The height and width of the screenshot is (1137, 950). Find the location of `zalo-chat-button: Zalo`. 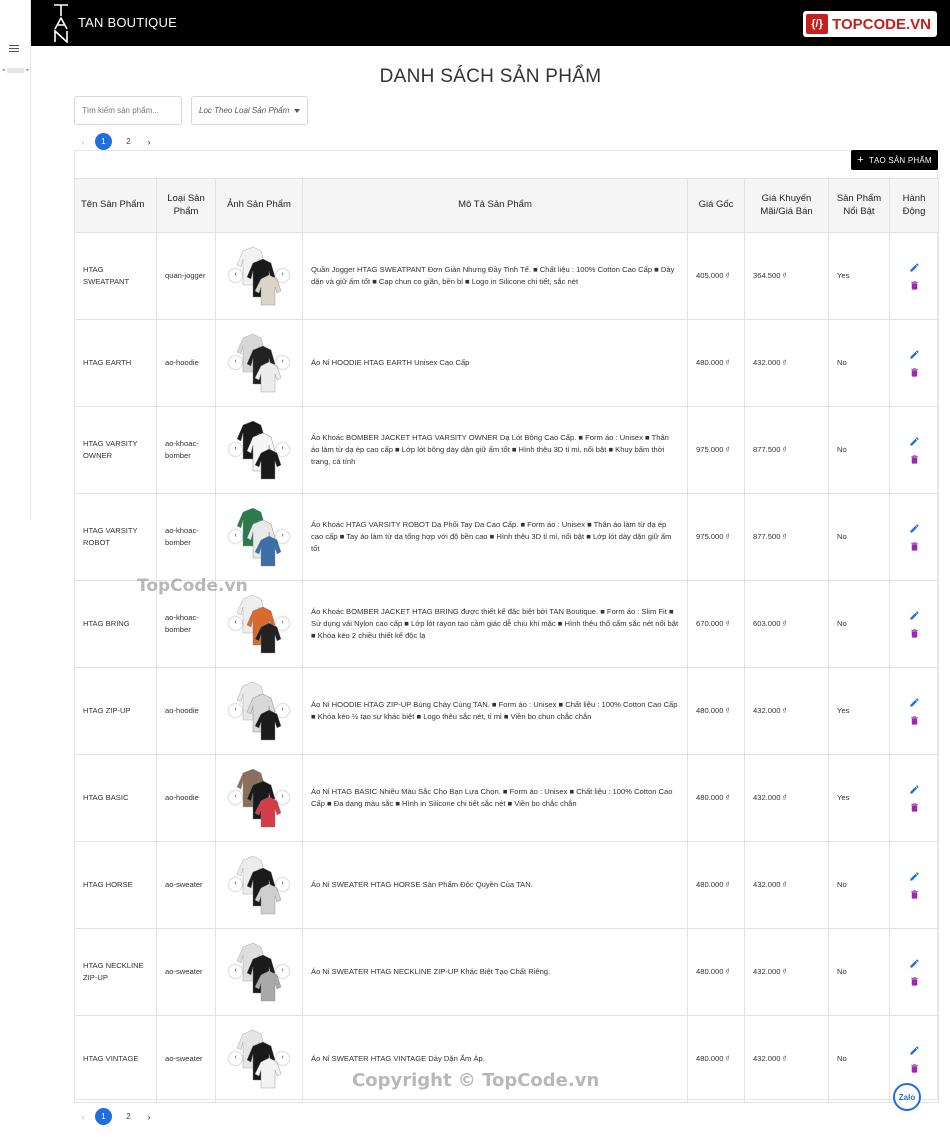

zalo-chat-button: Zalo is located at coordinates (907, 1097).